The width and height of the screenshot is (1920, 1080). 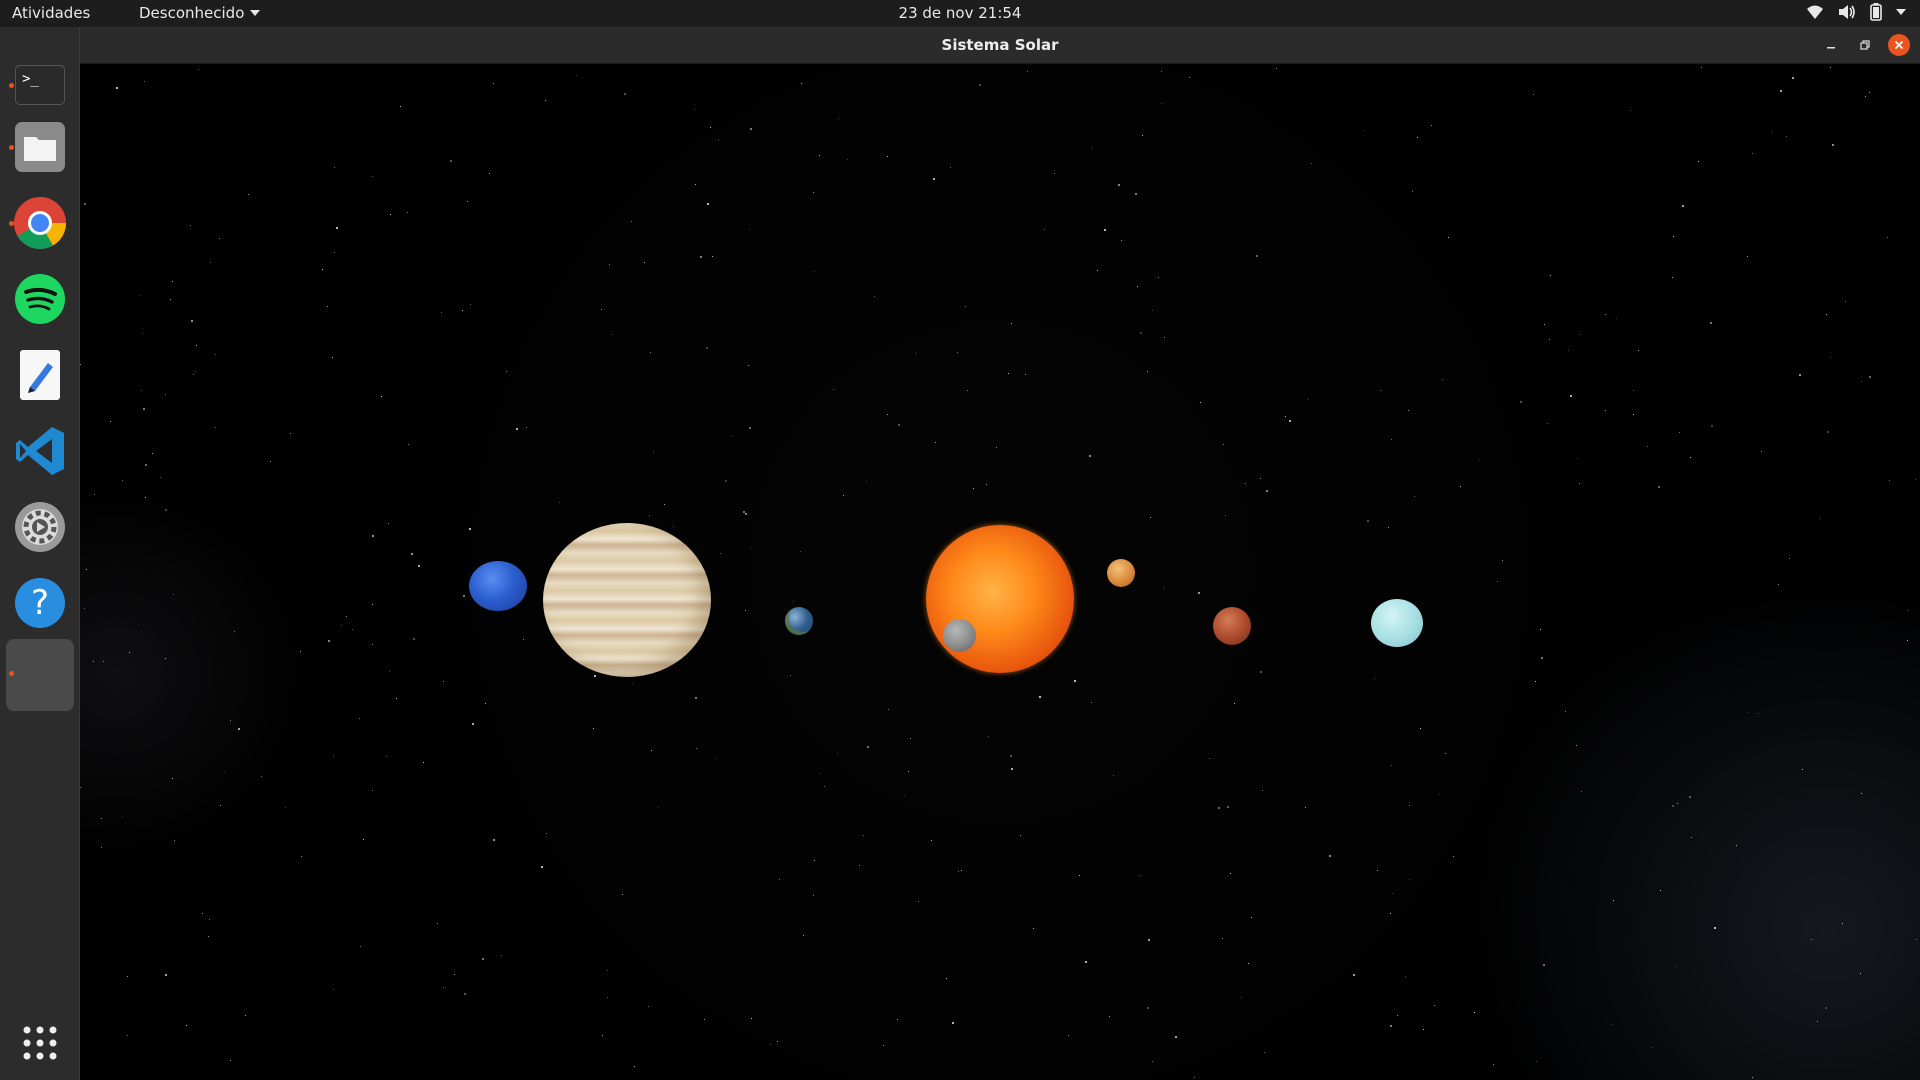 I want to click on show-applications-button, so click(x=40, y=1043).